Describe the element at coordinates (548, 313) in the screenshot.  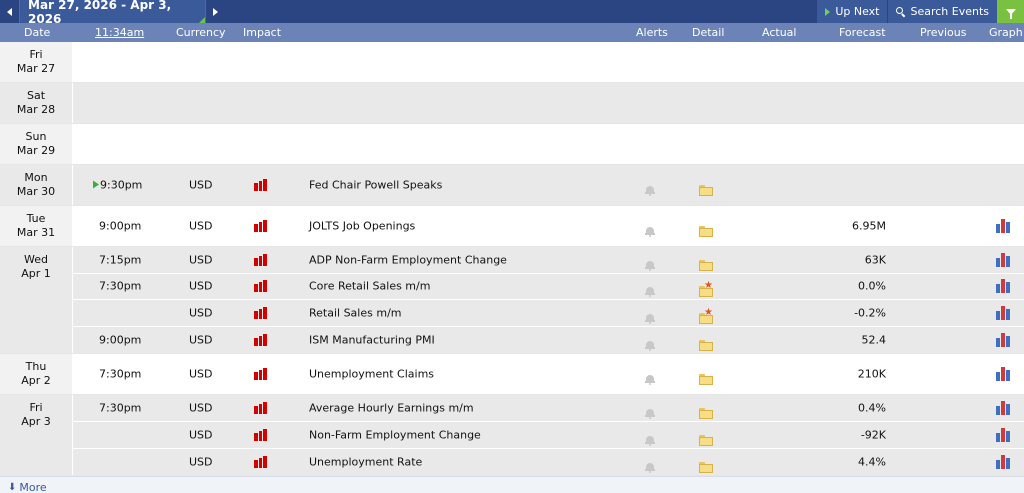
I see `event-row: USD Retail Sales m/m ★ -0.2%` at that location.